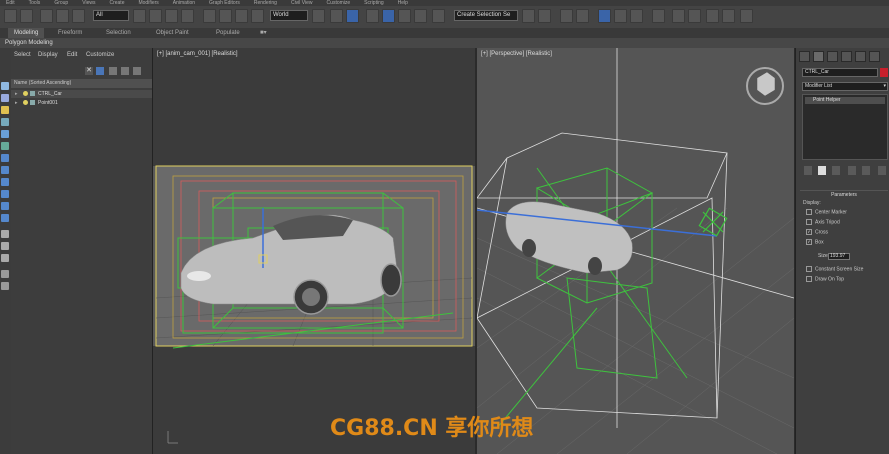 The width and height of the screenshot is (889, 454). I want to click on snap-toggle-icon, so click(372, 16).